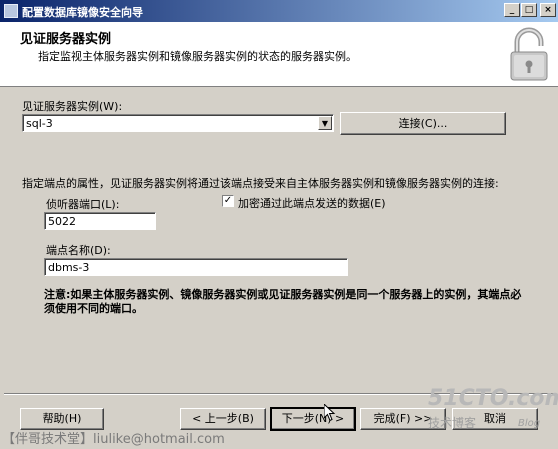 This screenshot has width=558, height=449. Describe the element at coordinates (197, 56) in the screenshot. I see `page-subtitle: 指定监视主体服务器实例和镜像服务器实例的状态的服务器实例。` at that location.